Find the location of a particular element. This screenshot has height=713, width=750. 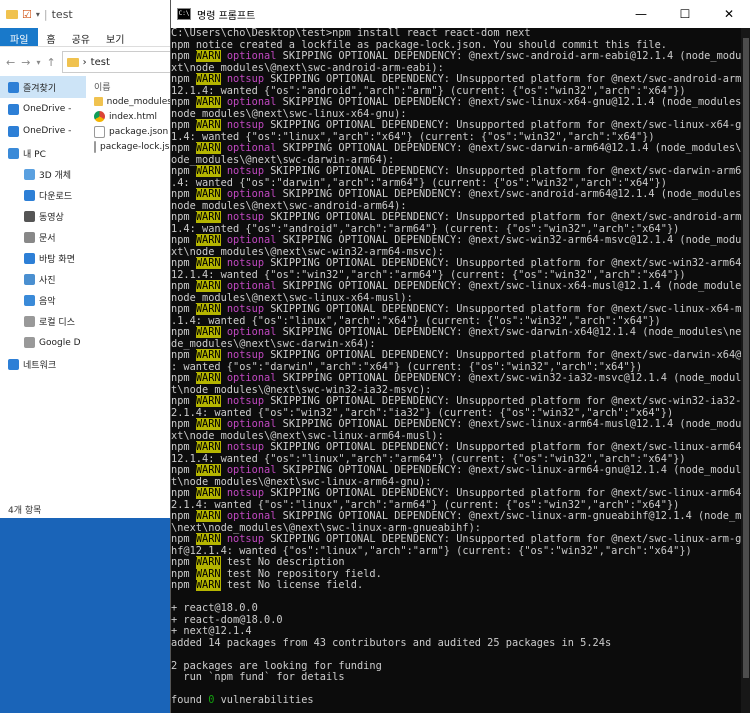

nav-item-label: OneDrive - is located at coordinates (47, 131).